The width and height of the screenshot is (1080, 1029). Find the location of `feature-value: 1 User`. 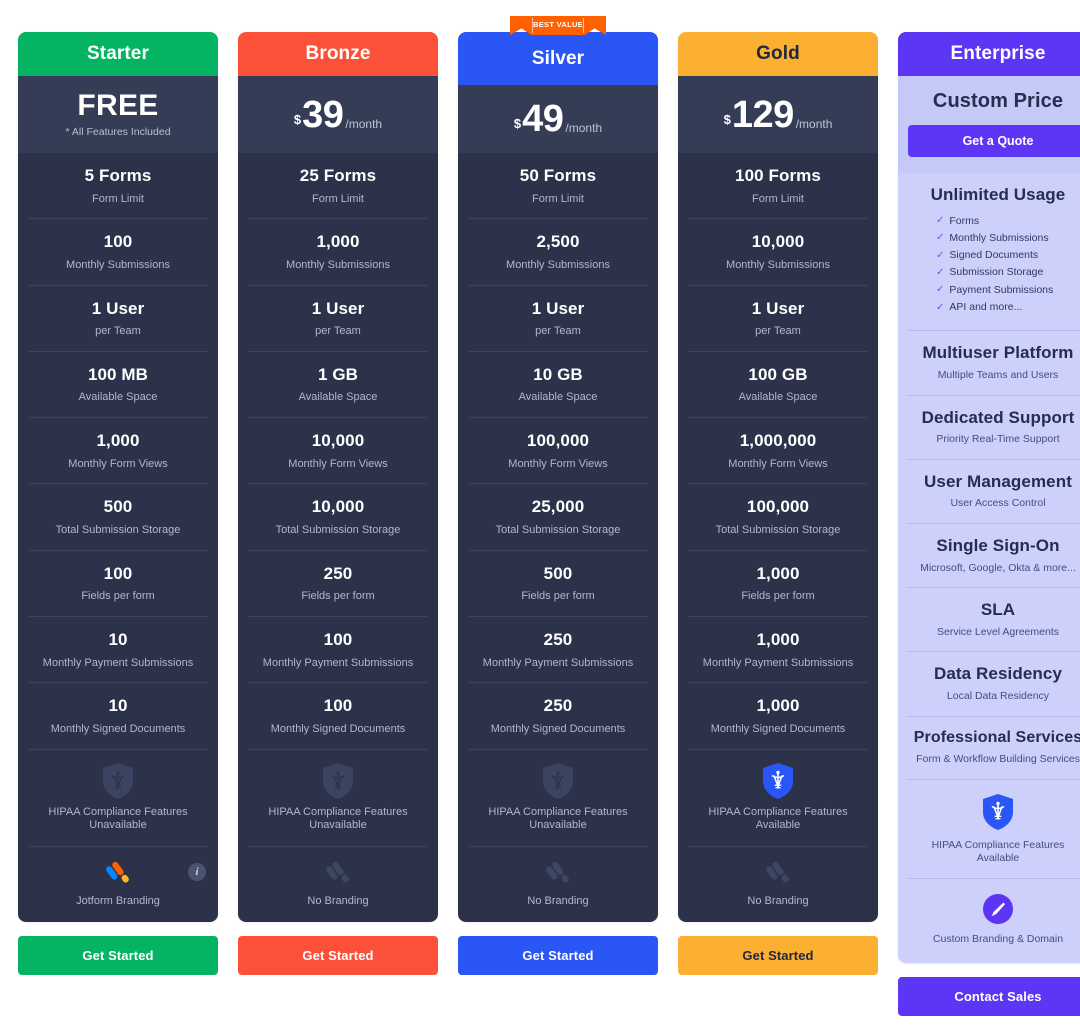

feature-value: 1 User is located at coordinates (558, 308).